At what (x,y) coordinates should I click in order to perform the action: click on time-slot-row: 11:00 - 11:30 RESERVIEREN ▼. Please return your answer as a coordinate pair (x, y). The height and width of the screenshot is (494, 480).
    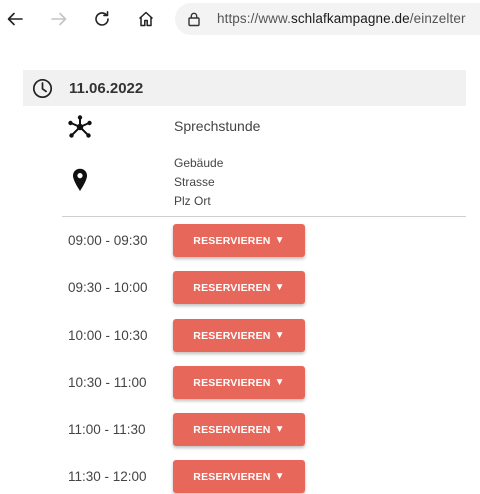
    Looking at the image, I should click on (240, 430).